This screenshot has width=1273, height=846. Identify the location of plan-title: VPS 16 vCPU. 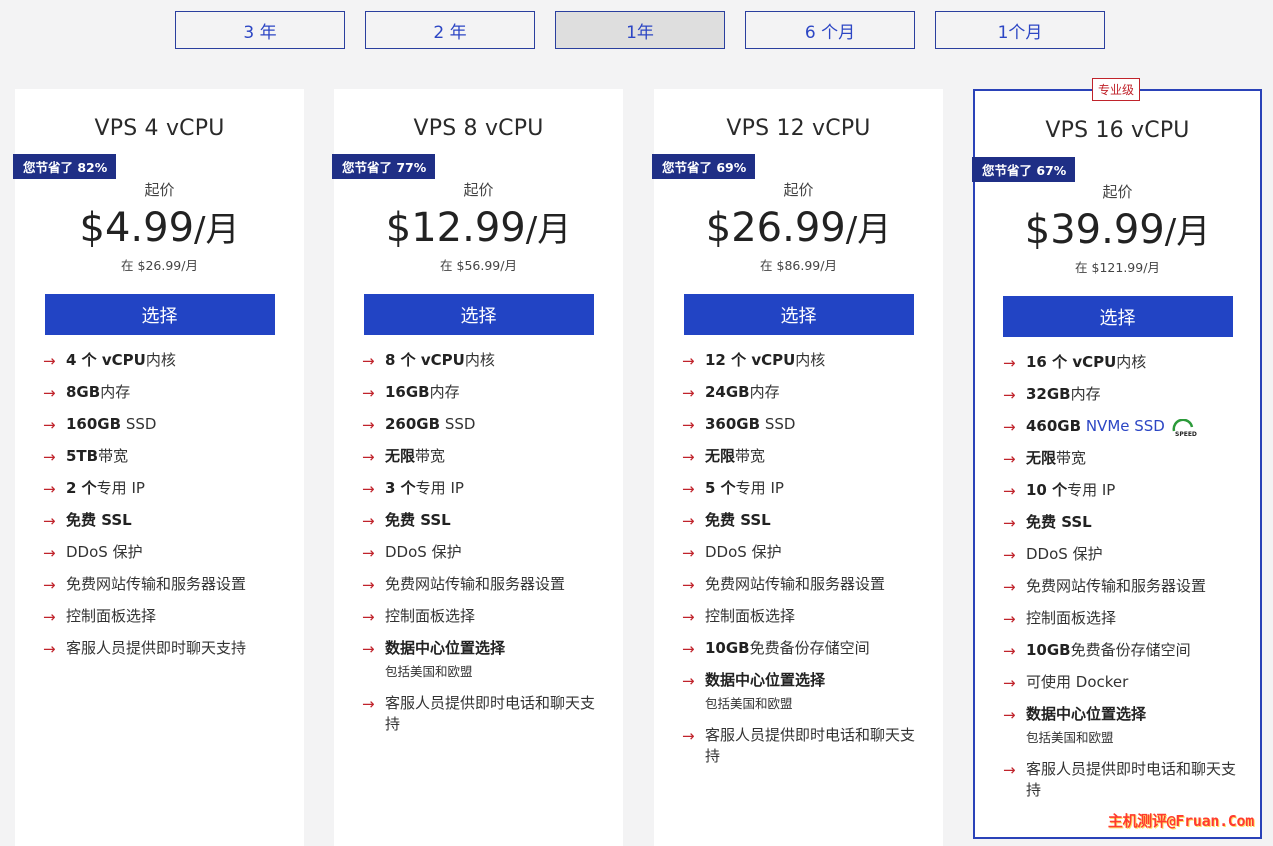
(1117, 130).